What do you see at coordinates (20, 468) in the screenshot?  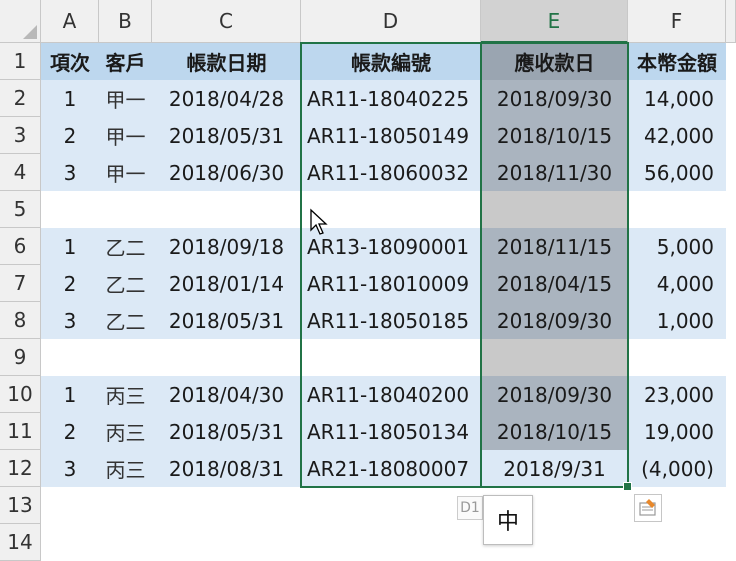 I see `row-header-12: 12` at bounding box center [20, 468].